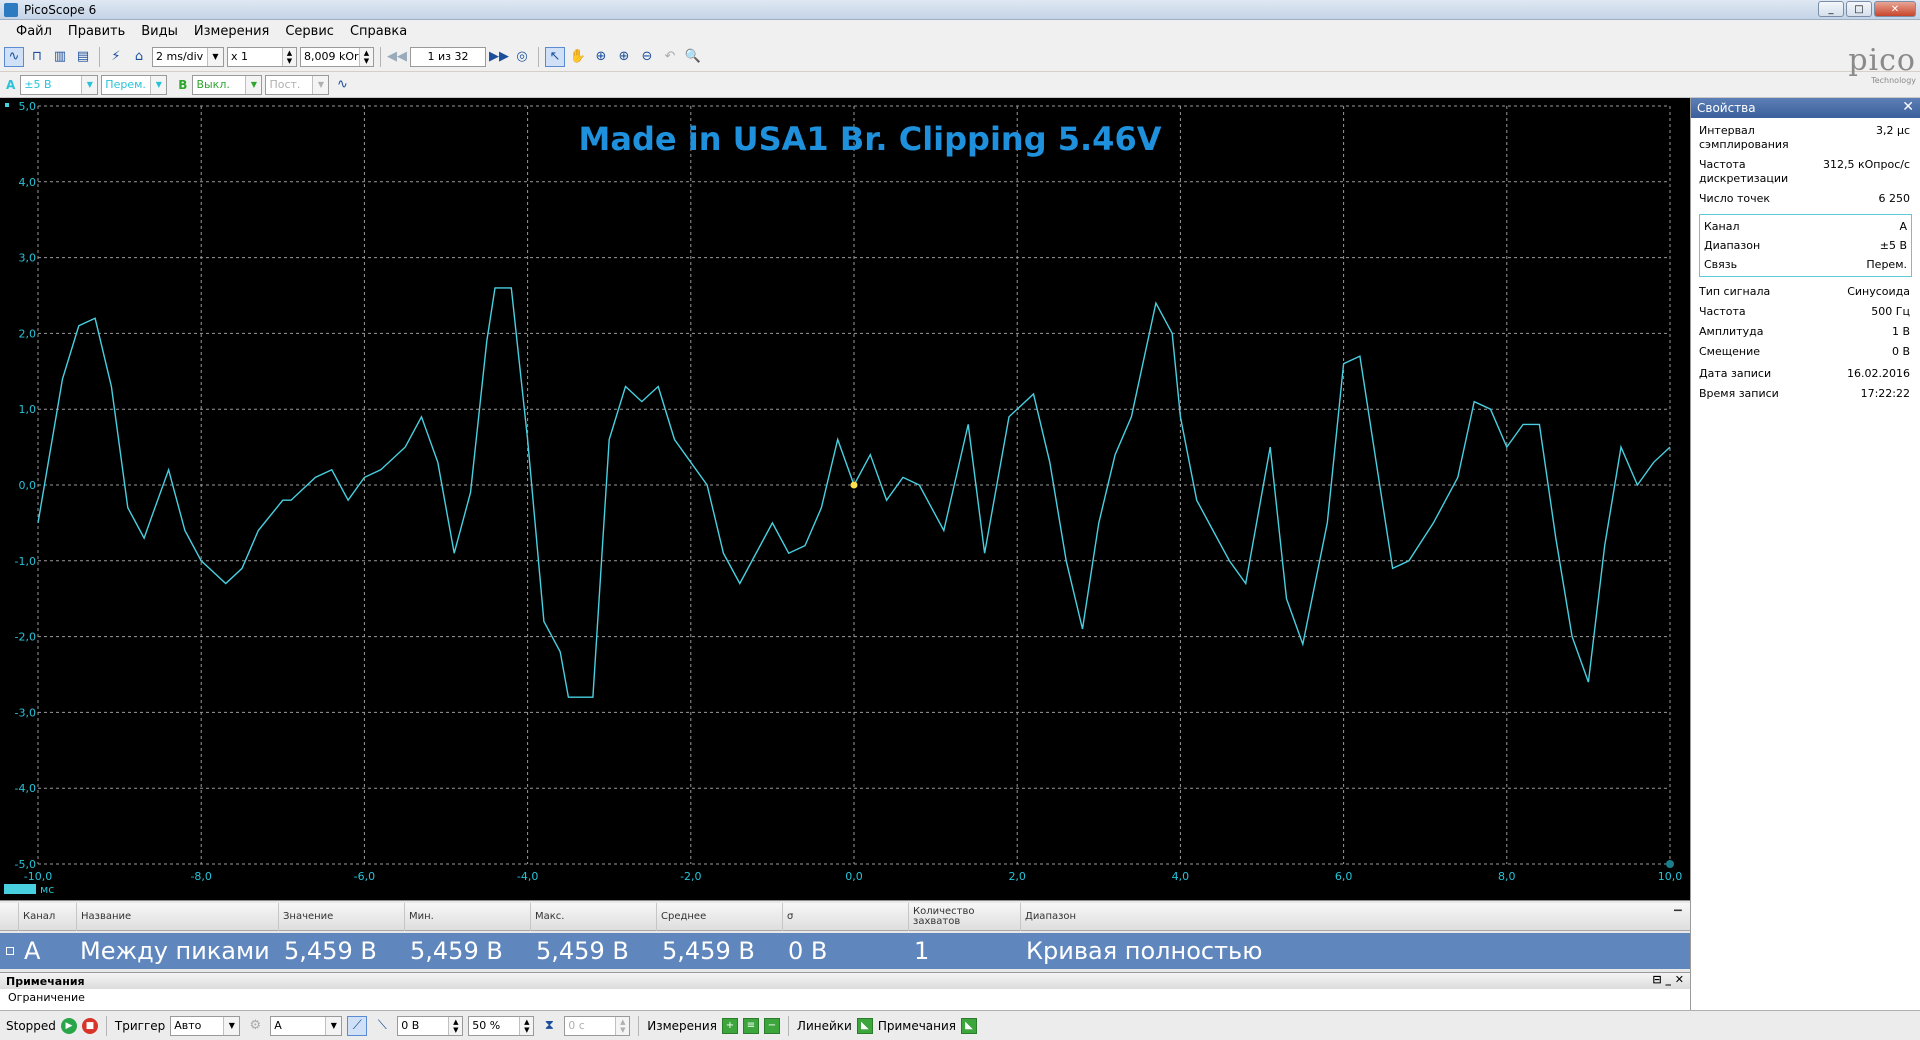  I want to click on y-tick-label: -1,0, so click(25, 561).